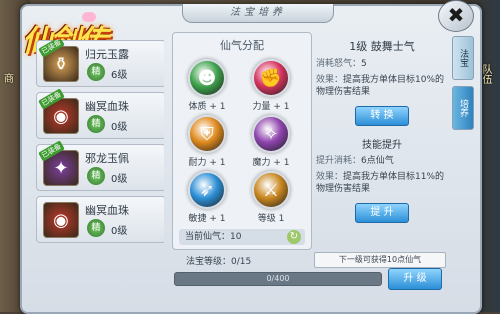 This screenshot has width=500, height=314. I want to click on convert-button: 转 换, so click(382, 116).